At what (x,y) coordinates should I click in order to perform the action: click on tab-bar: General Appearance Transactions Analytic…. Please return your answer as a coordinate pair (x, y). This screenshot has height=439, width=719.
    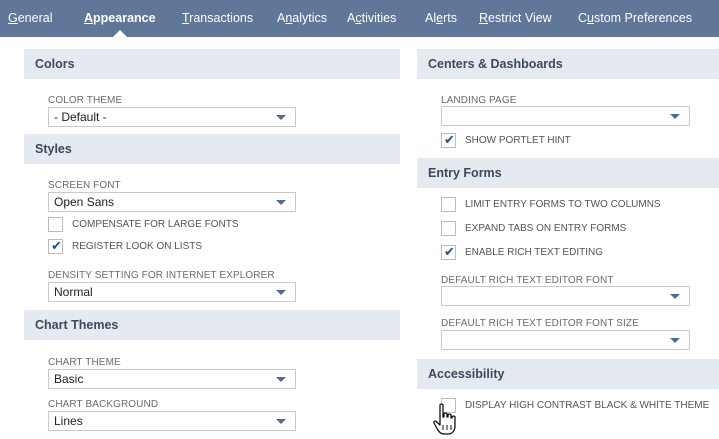
    Looking at the image, I should click on (359, 18).